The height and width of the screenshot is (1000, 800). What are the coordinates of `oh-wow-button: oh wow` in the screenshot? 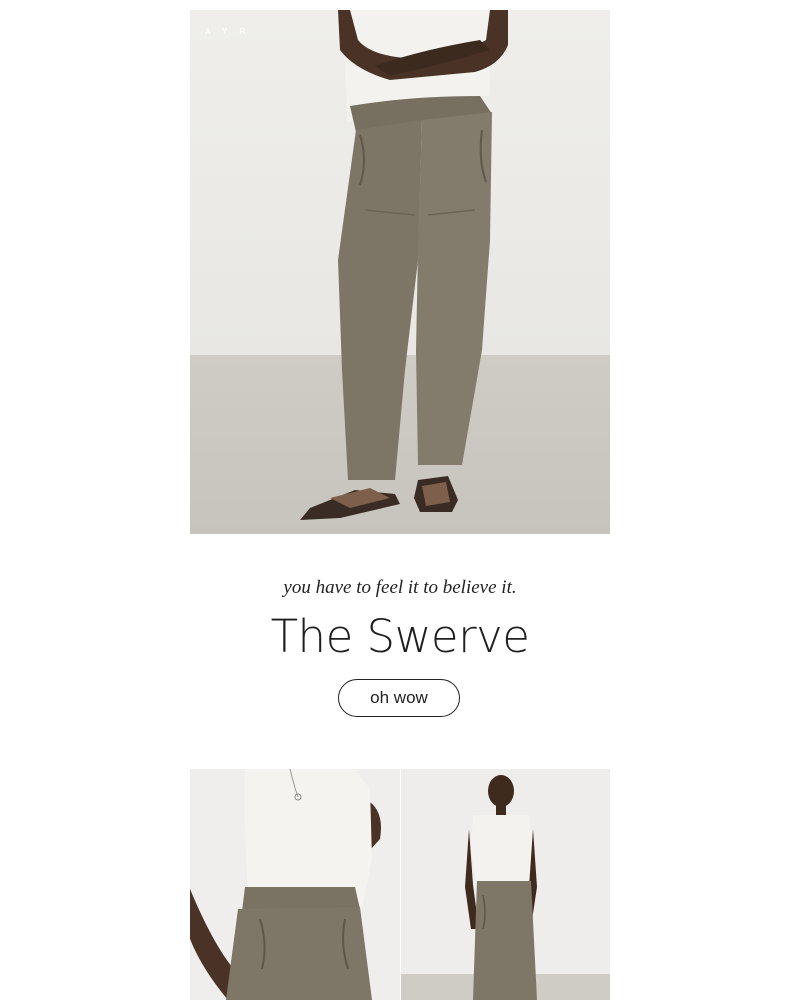 It's located at (399, 698).